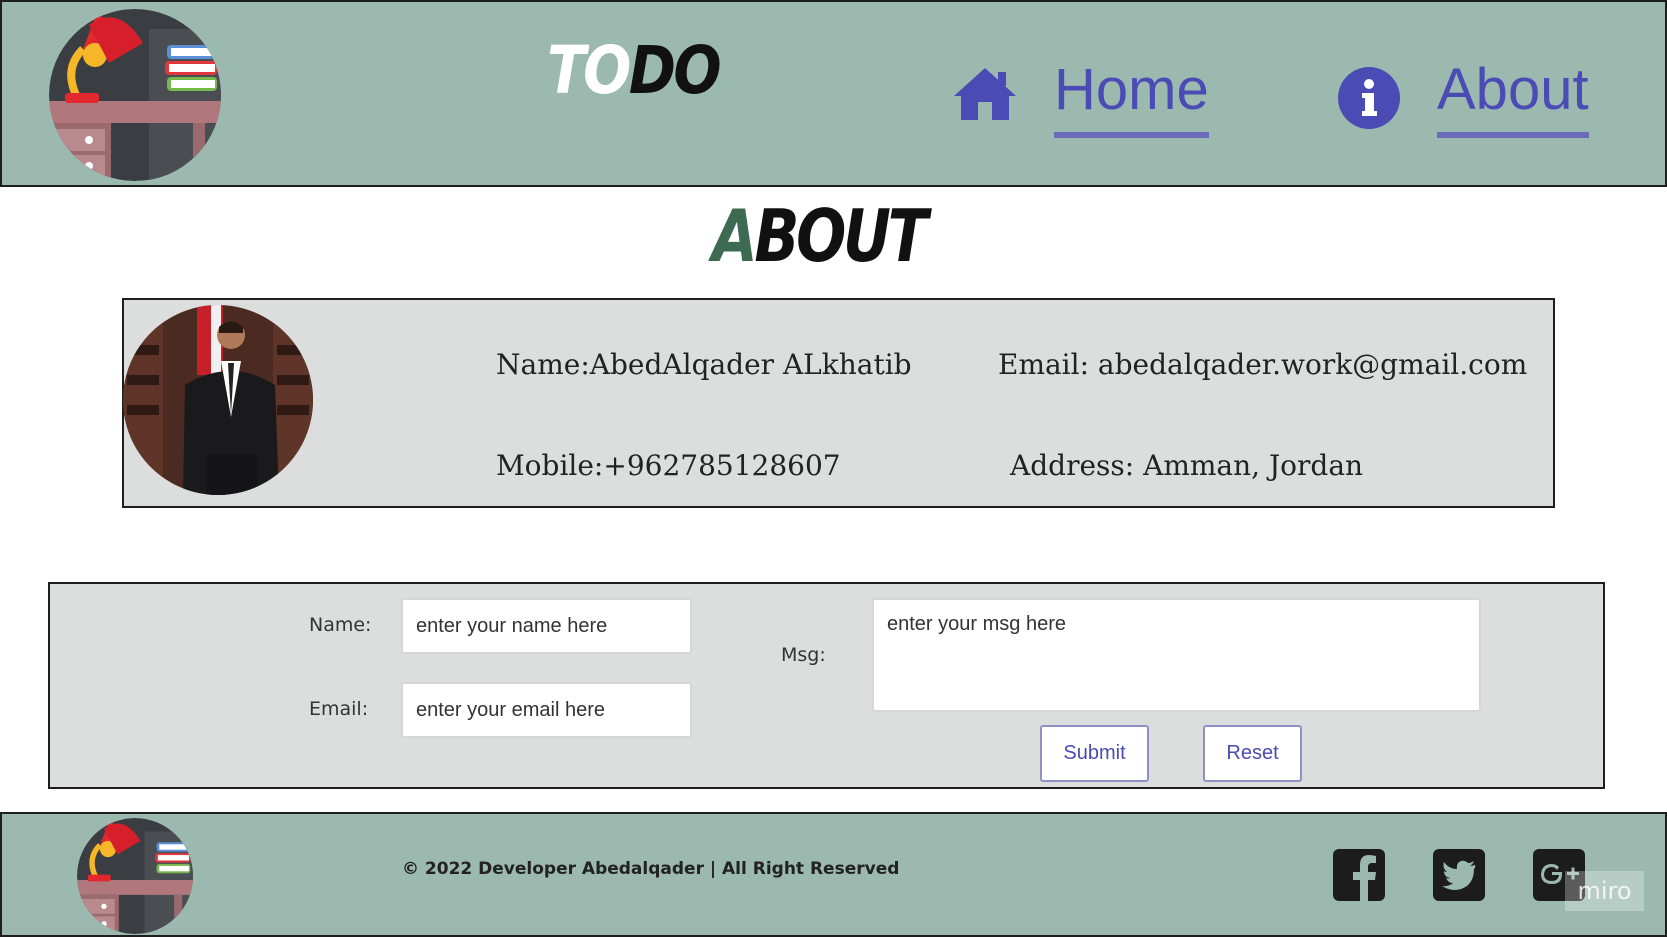  Describe the element at coordinates (1604, 891) in the screenshot. I see `miro-watermark: miro` at that location.